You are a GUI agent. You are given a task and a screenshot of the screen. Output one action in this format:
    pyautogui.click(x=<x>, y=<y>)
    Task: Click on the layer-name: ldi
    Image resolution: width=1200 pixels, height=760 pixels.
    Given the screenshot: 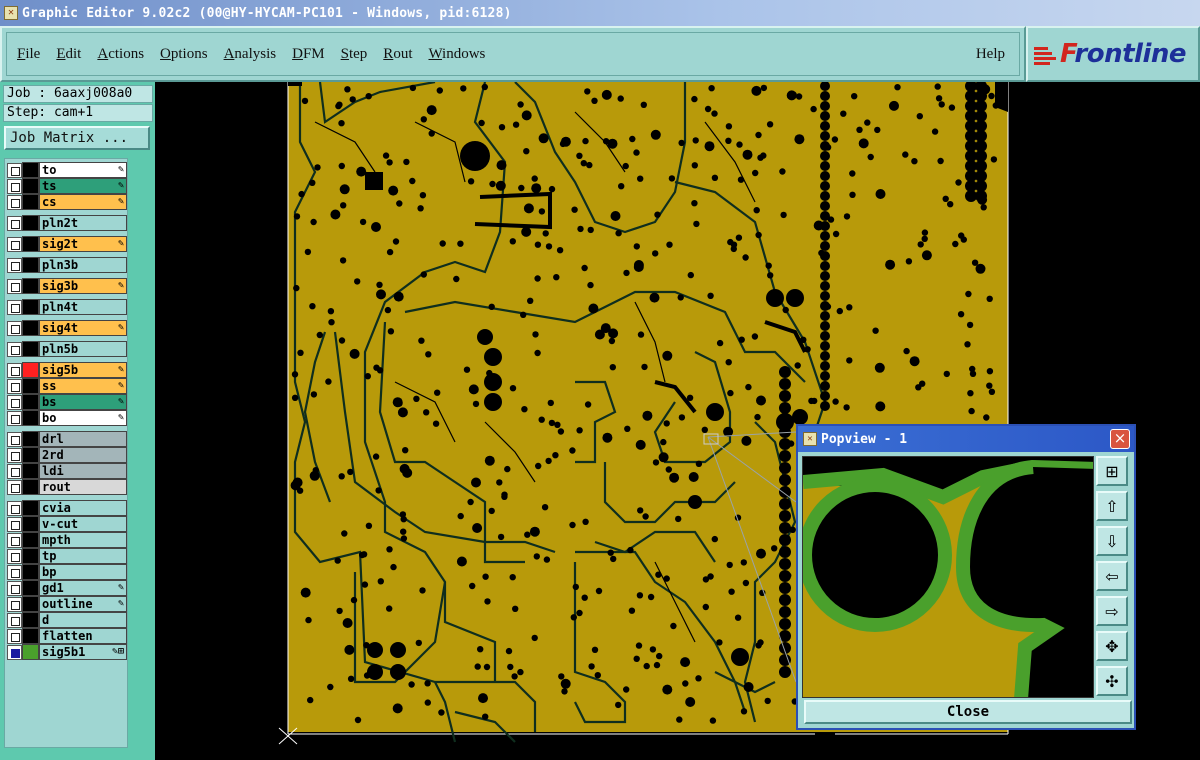 What is the action you would take?
    pyautogui.click(x=83, y=471)
    